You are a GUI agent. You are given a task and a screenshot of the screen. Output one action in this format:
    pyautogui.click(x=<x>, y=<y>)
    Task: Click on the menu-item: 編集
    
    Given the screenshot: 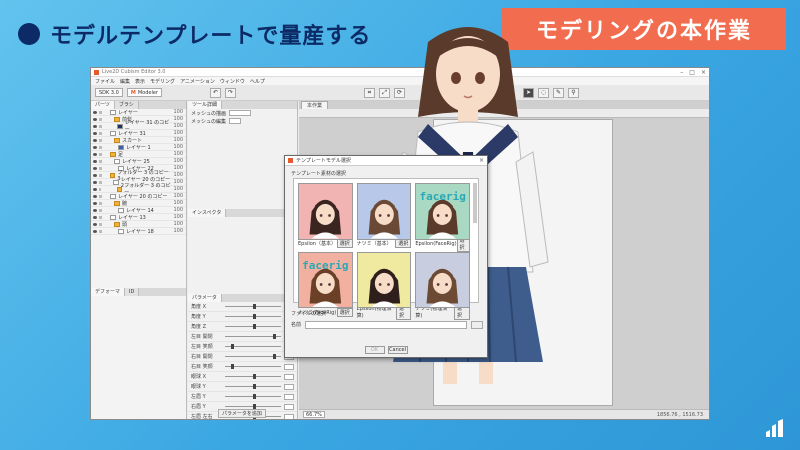 What is the action you would take?
    pyautogui.click(x=125, y=81)
    